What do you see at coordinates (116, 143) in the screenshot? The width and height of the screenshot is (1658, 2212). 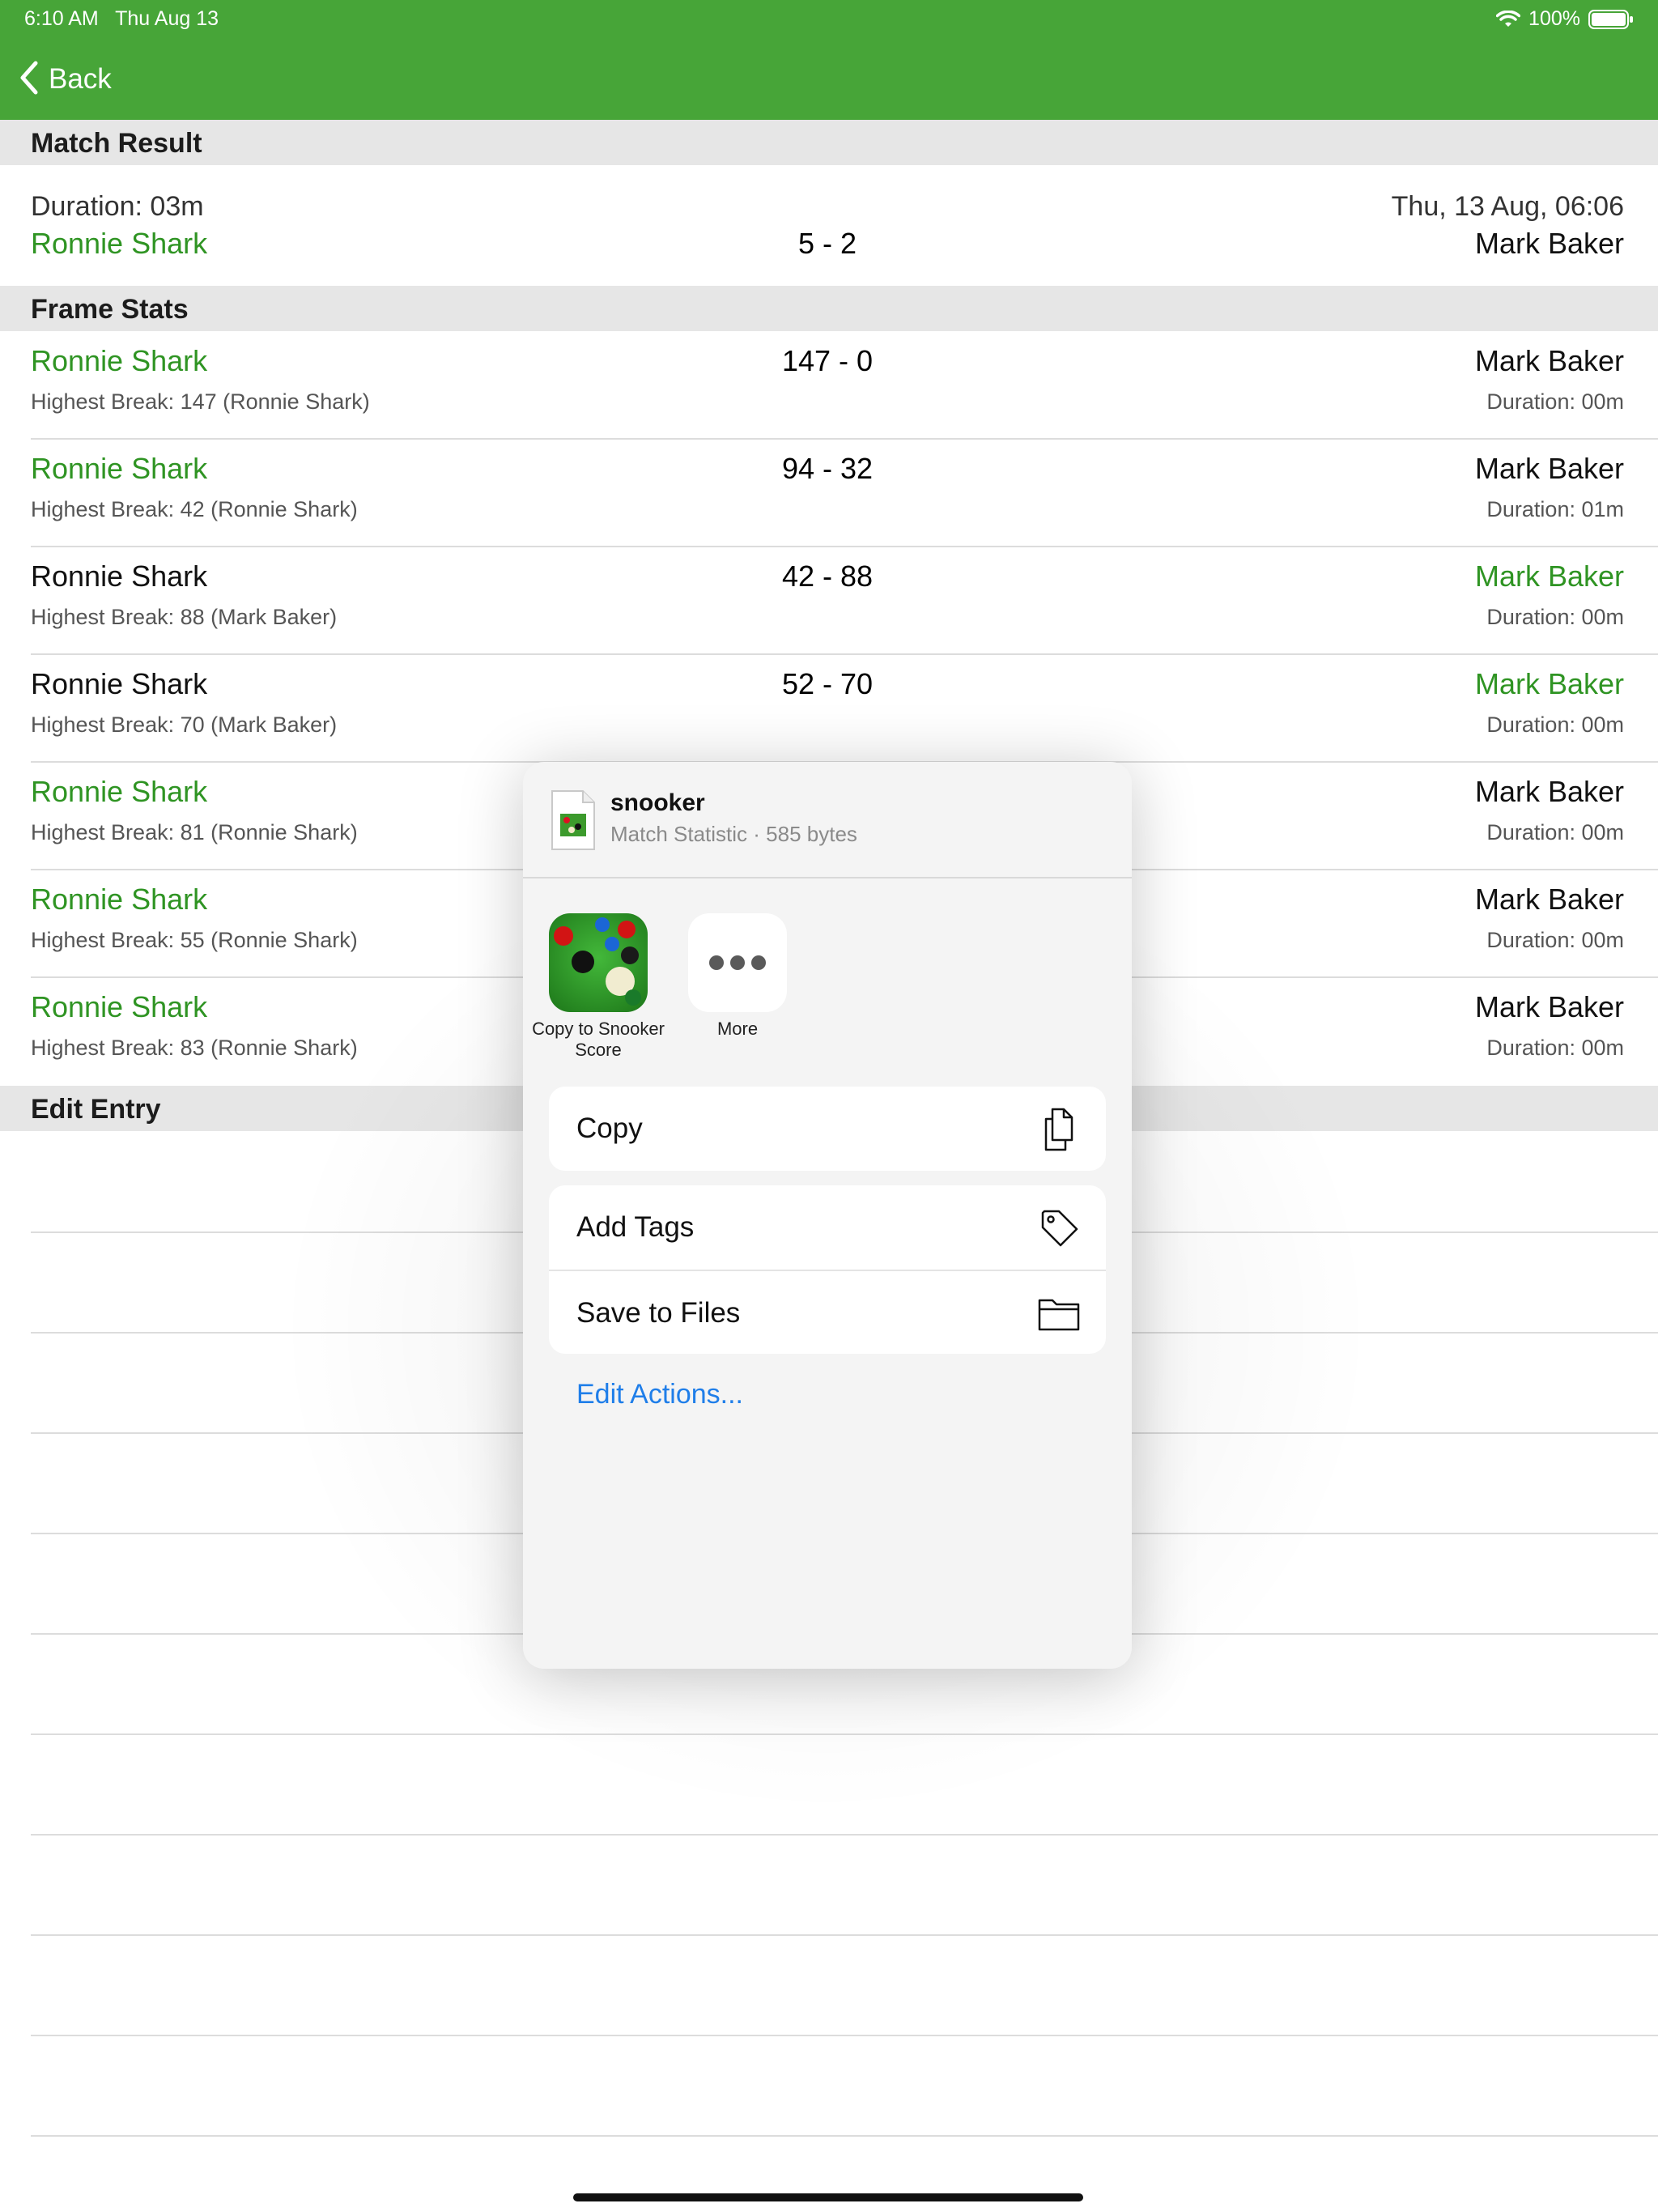 I see `section-title: Match Result` at bounding box center [116, 143].